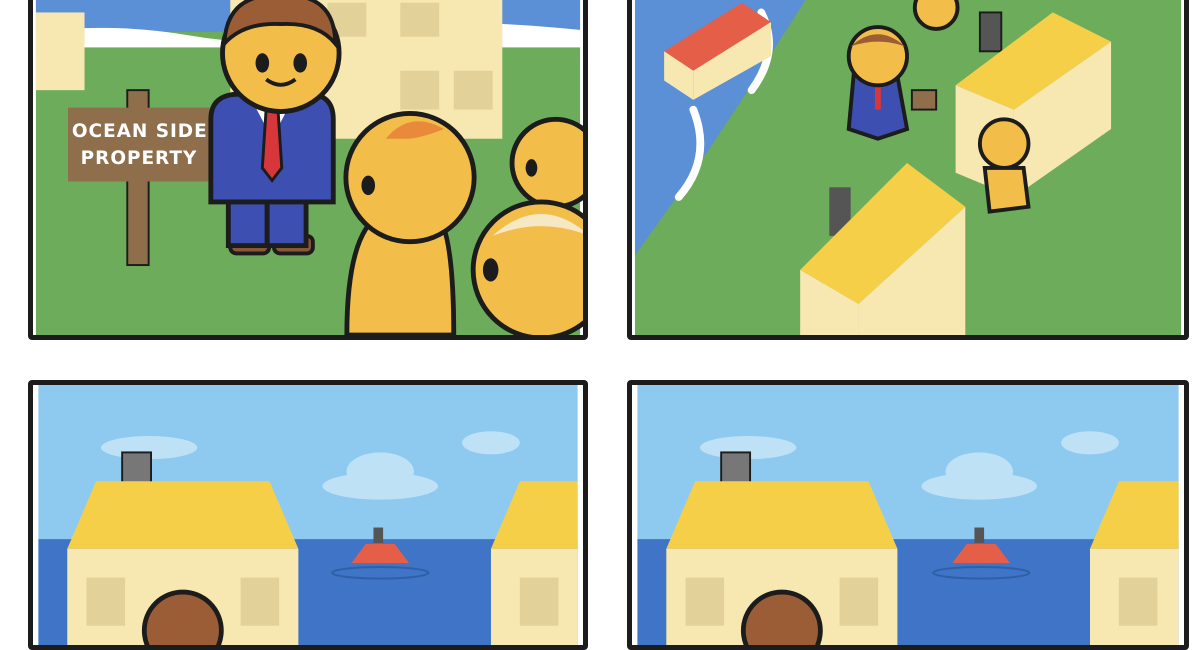 Image resolution: width=1200 pixels, height=650 pixels. I want to click on sign-line-2: PROPERTY, so click(139, 158).